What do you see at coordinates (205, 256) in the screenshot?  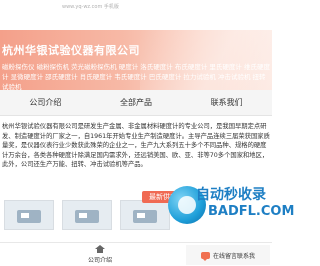 I see `chat-icon` at bounding box center [205, 256].